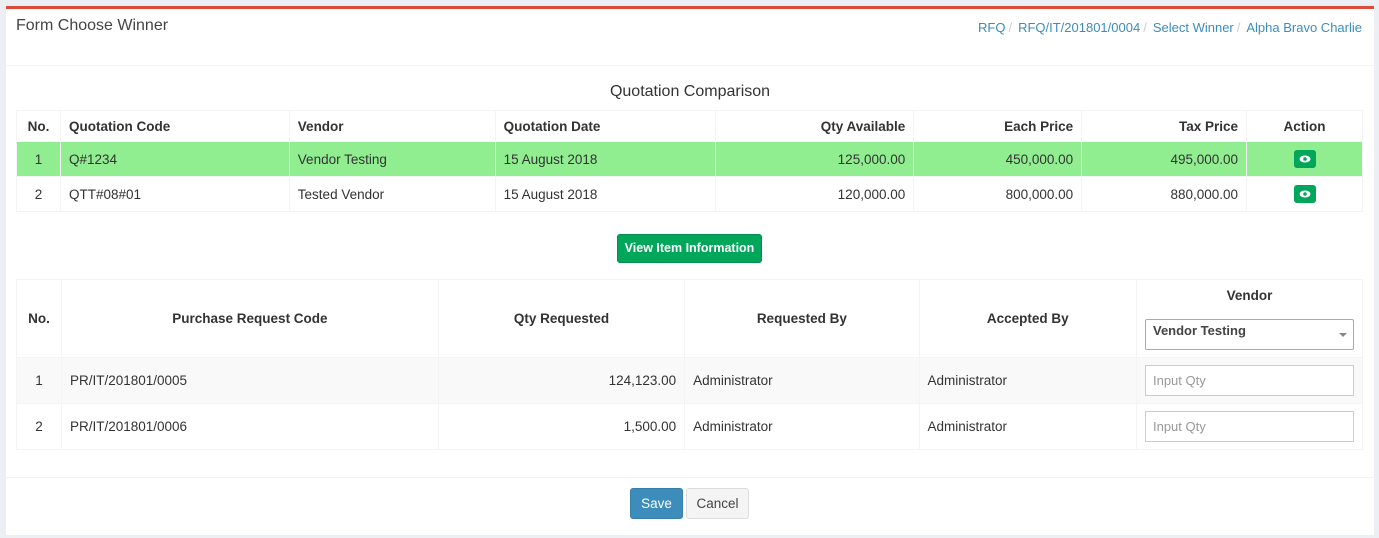  Describe the element at coordinates (249, 318) in the screenshot. I see `col-purchase-request-code: Purchase Request Code` at that location.